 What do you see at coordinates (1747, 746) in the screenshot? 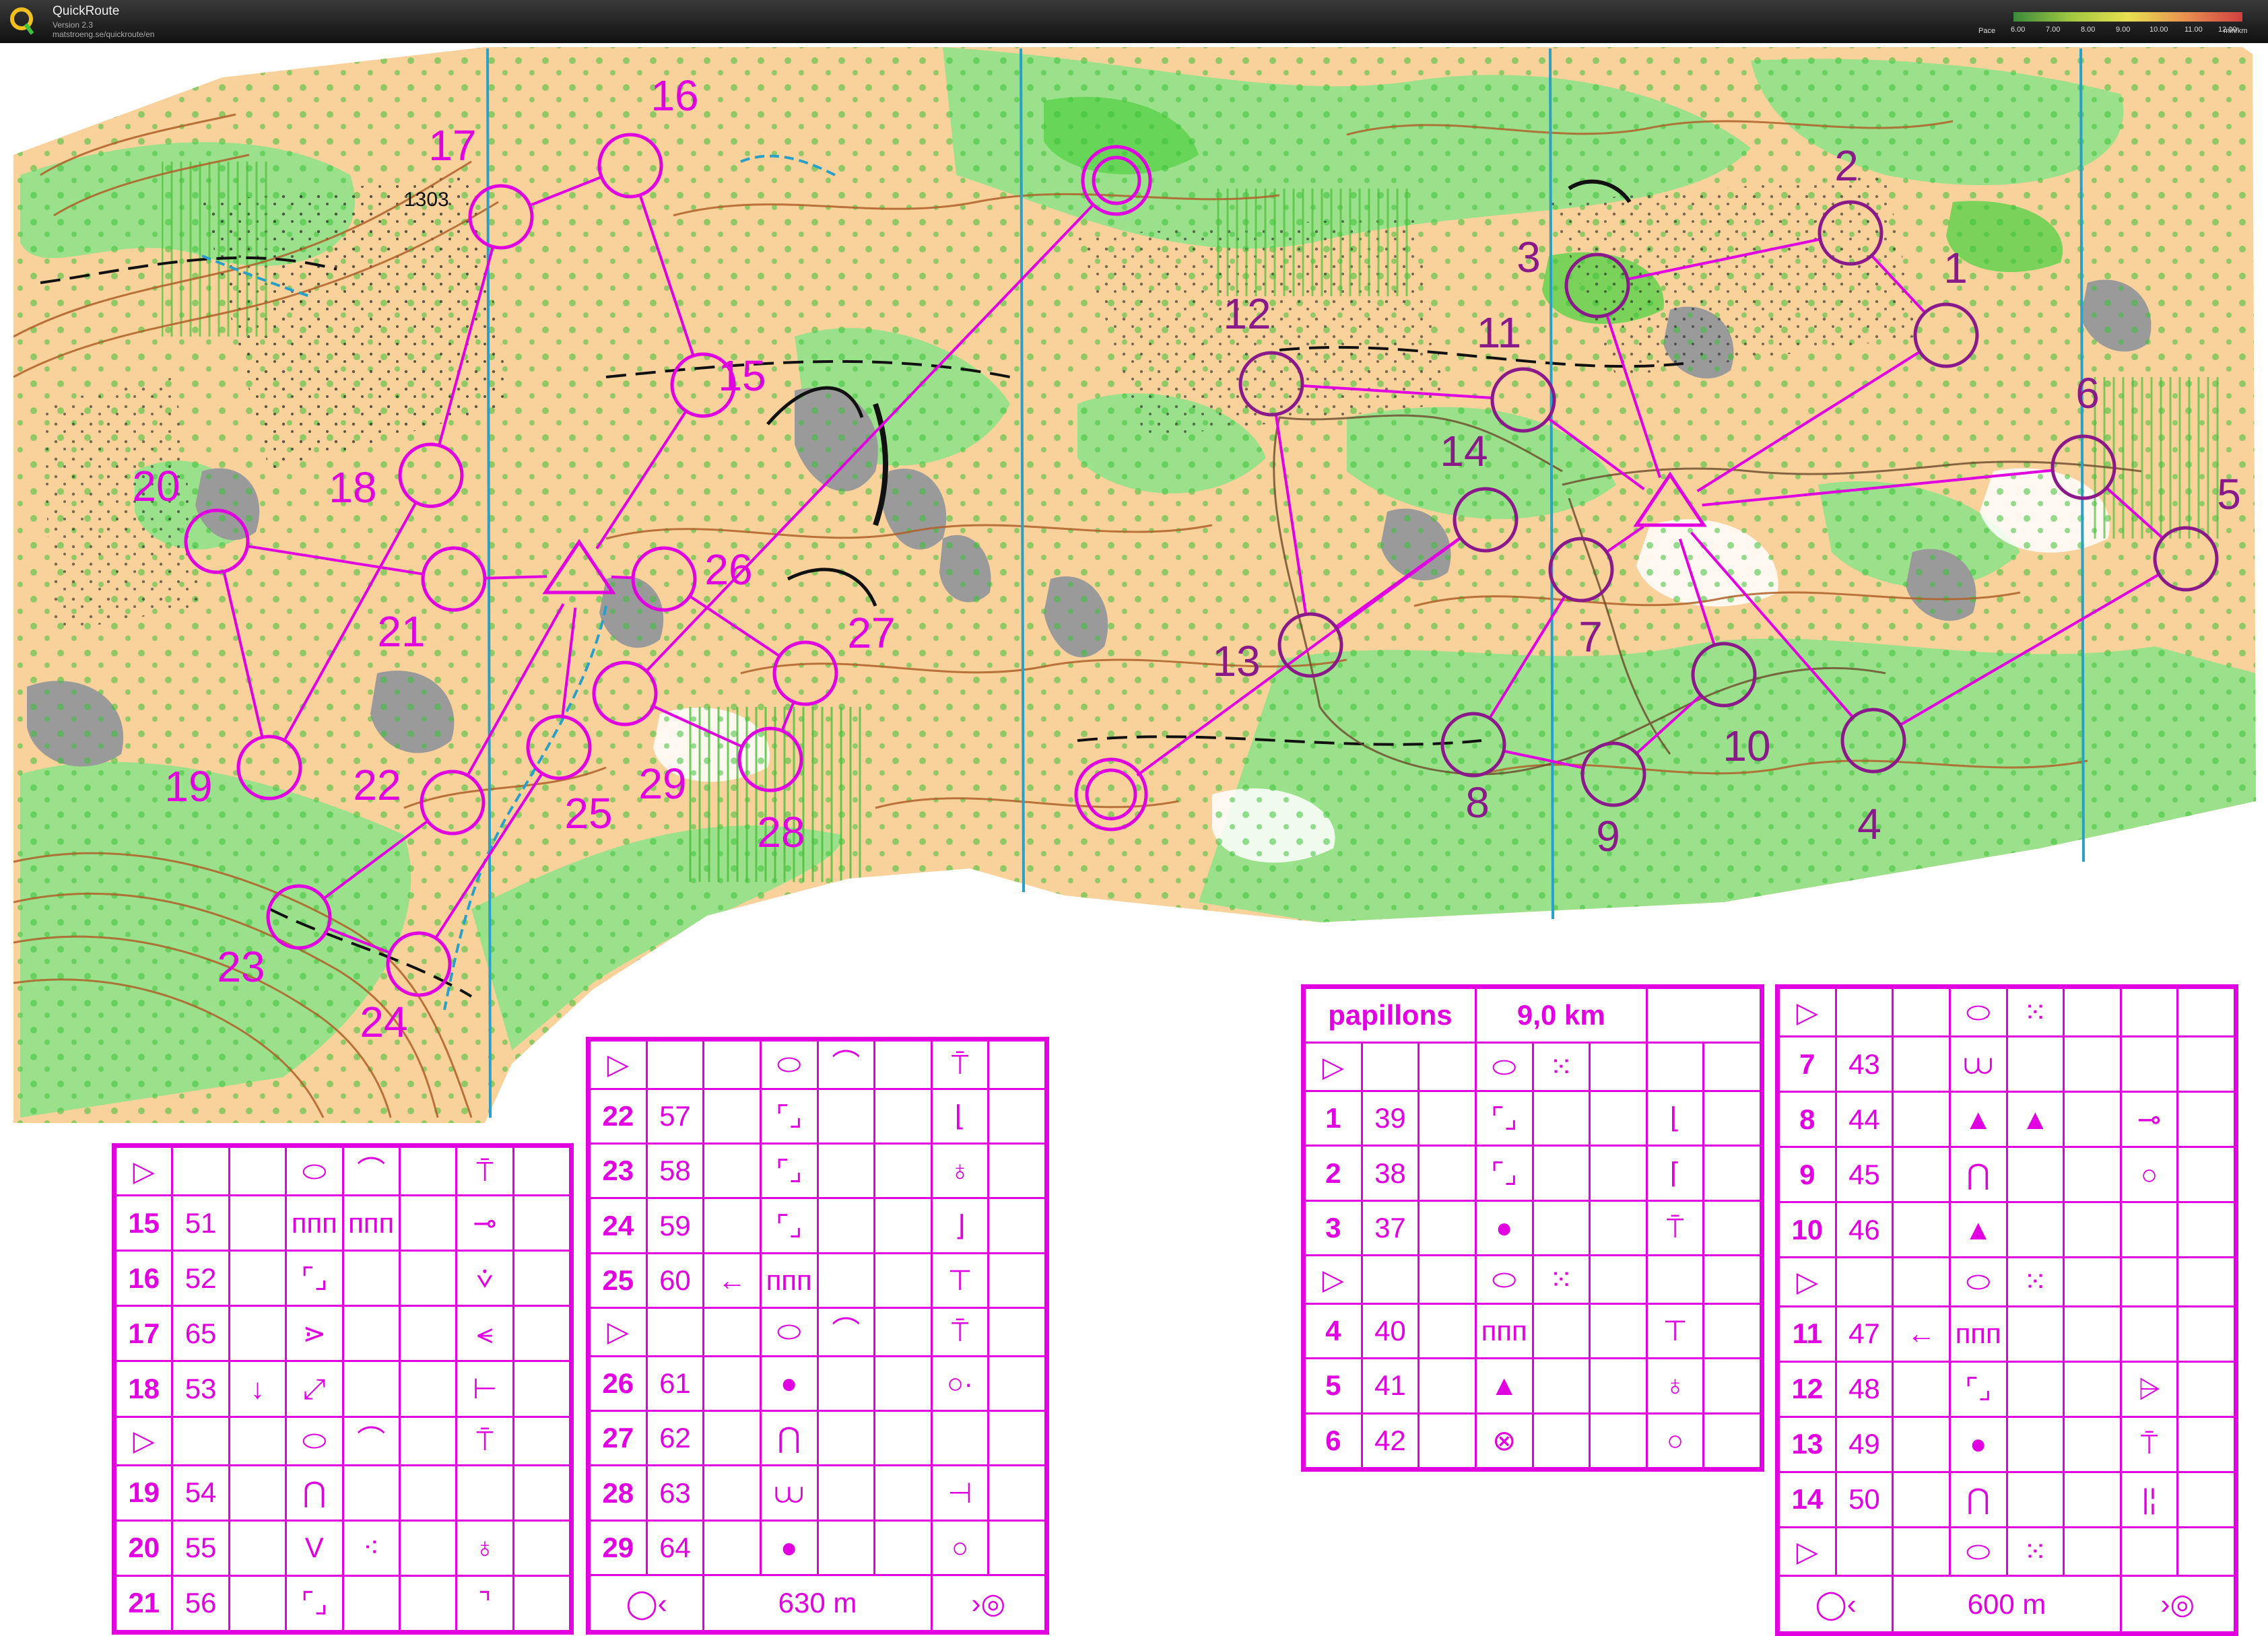
I see `control-number-label: 10` at bounding box center [1747, 746].